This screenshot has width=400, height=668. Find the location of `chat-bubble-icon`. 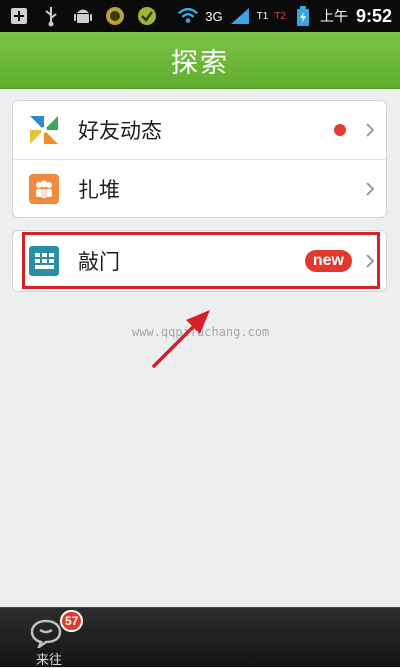

chat-bubble-icon is located at coordinates (46, 635).